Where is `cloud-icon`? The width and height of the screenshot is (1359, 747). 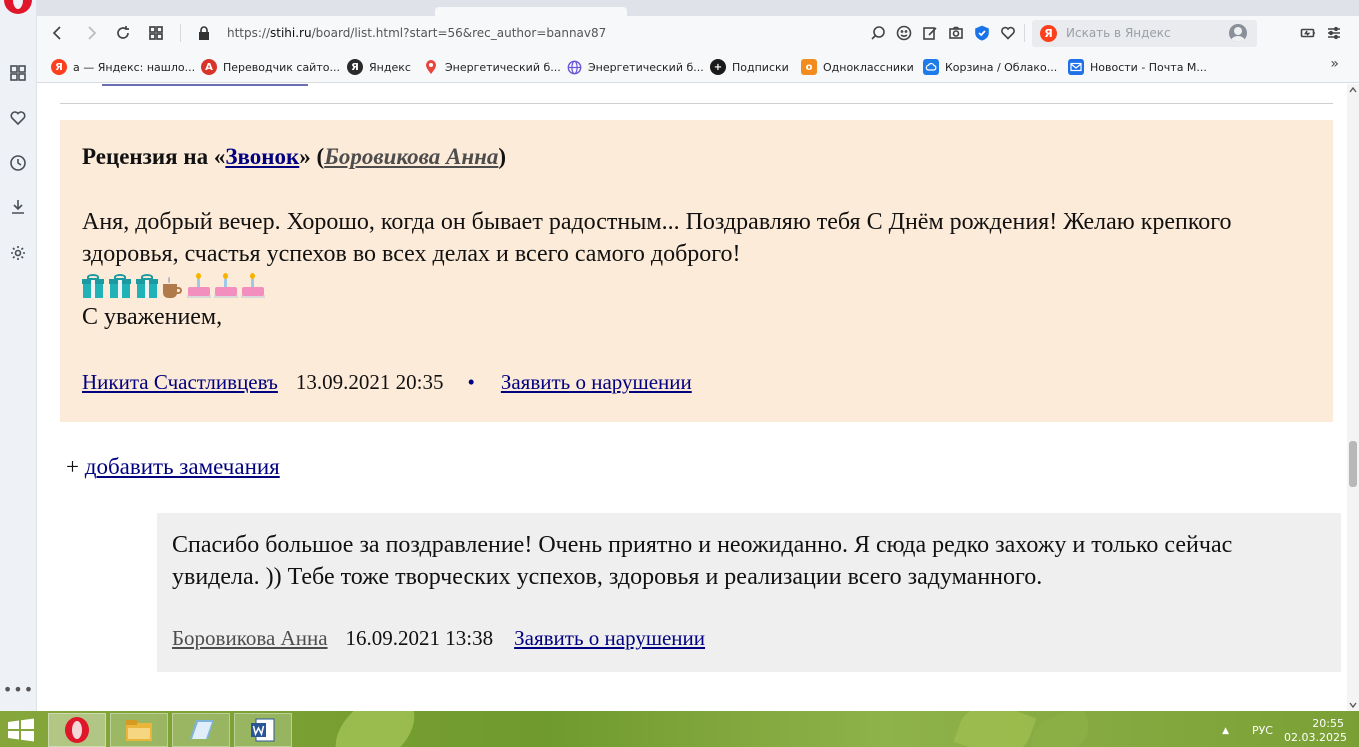
cloud-icon is located at coordinates (931, 67).